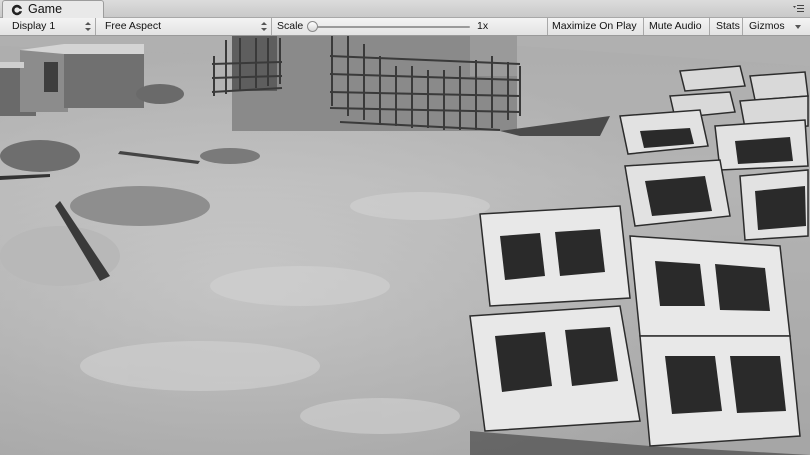  I want to click on mute-audio-toggle: Mute Audio, so click(675, 26).